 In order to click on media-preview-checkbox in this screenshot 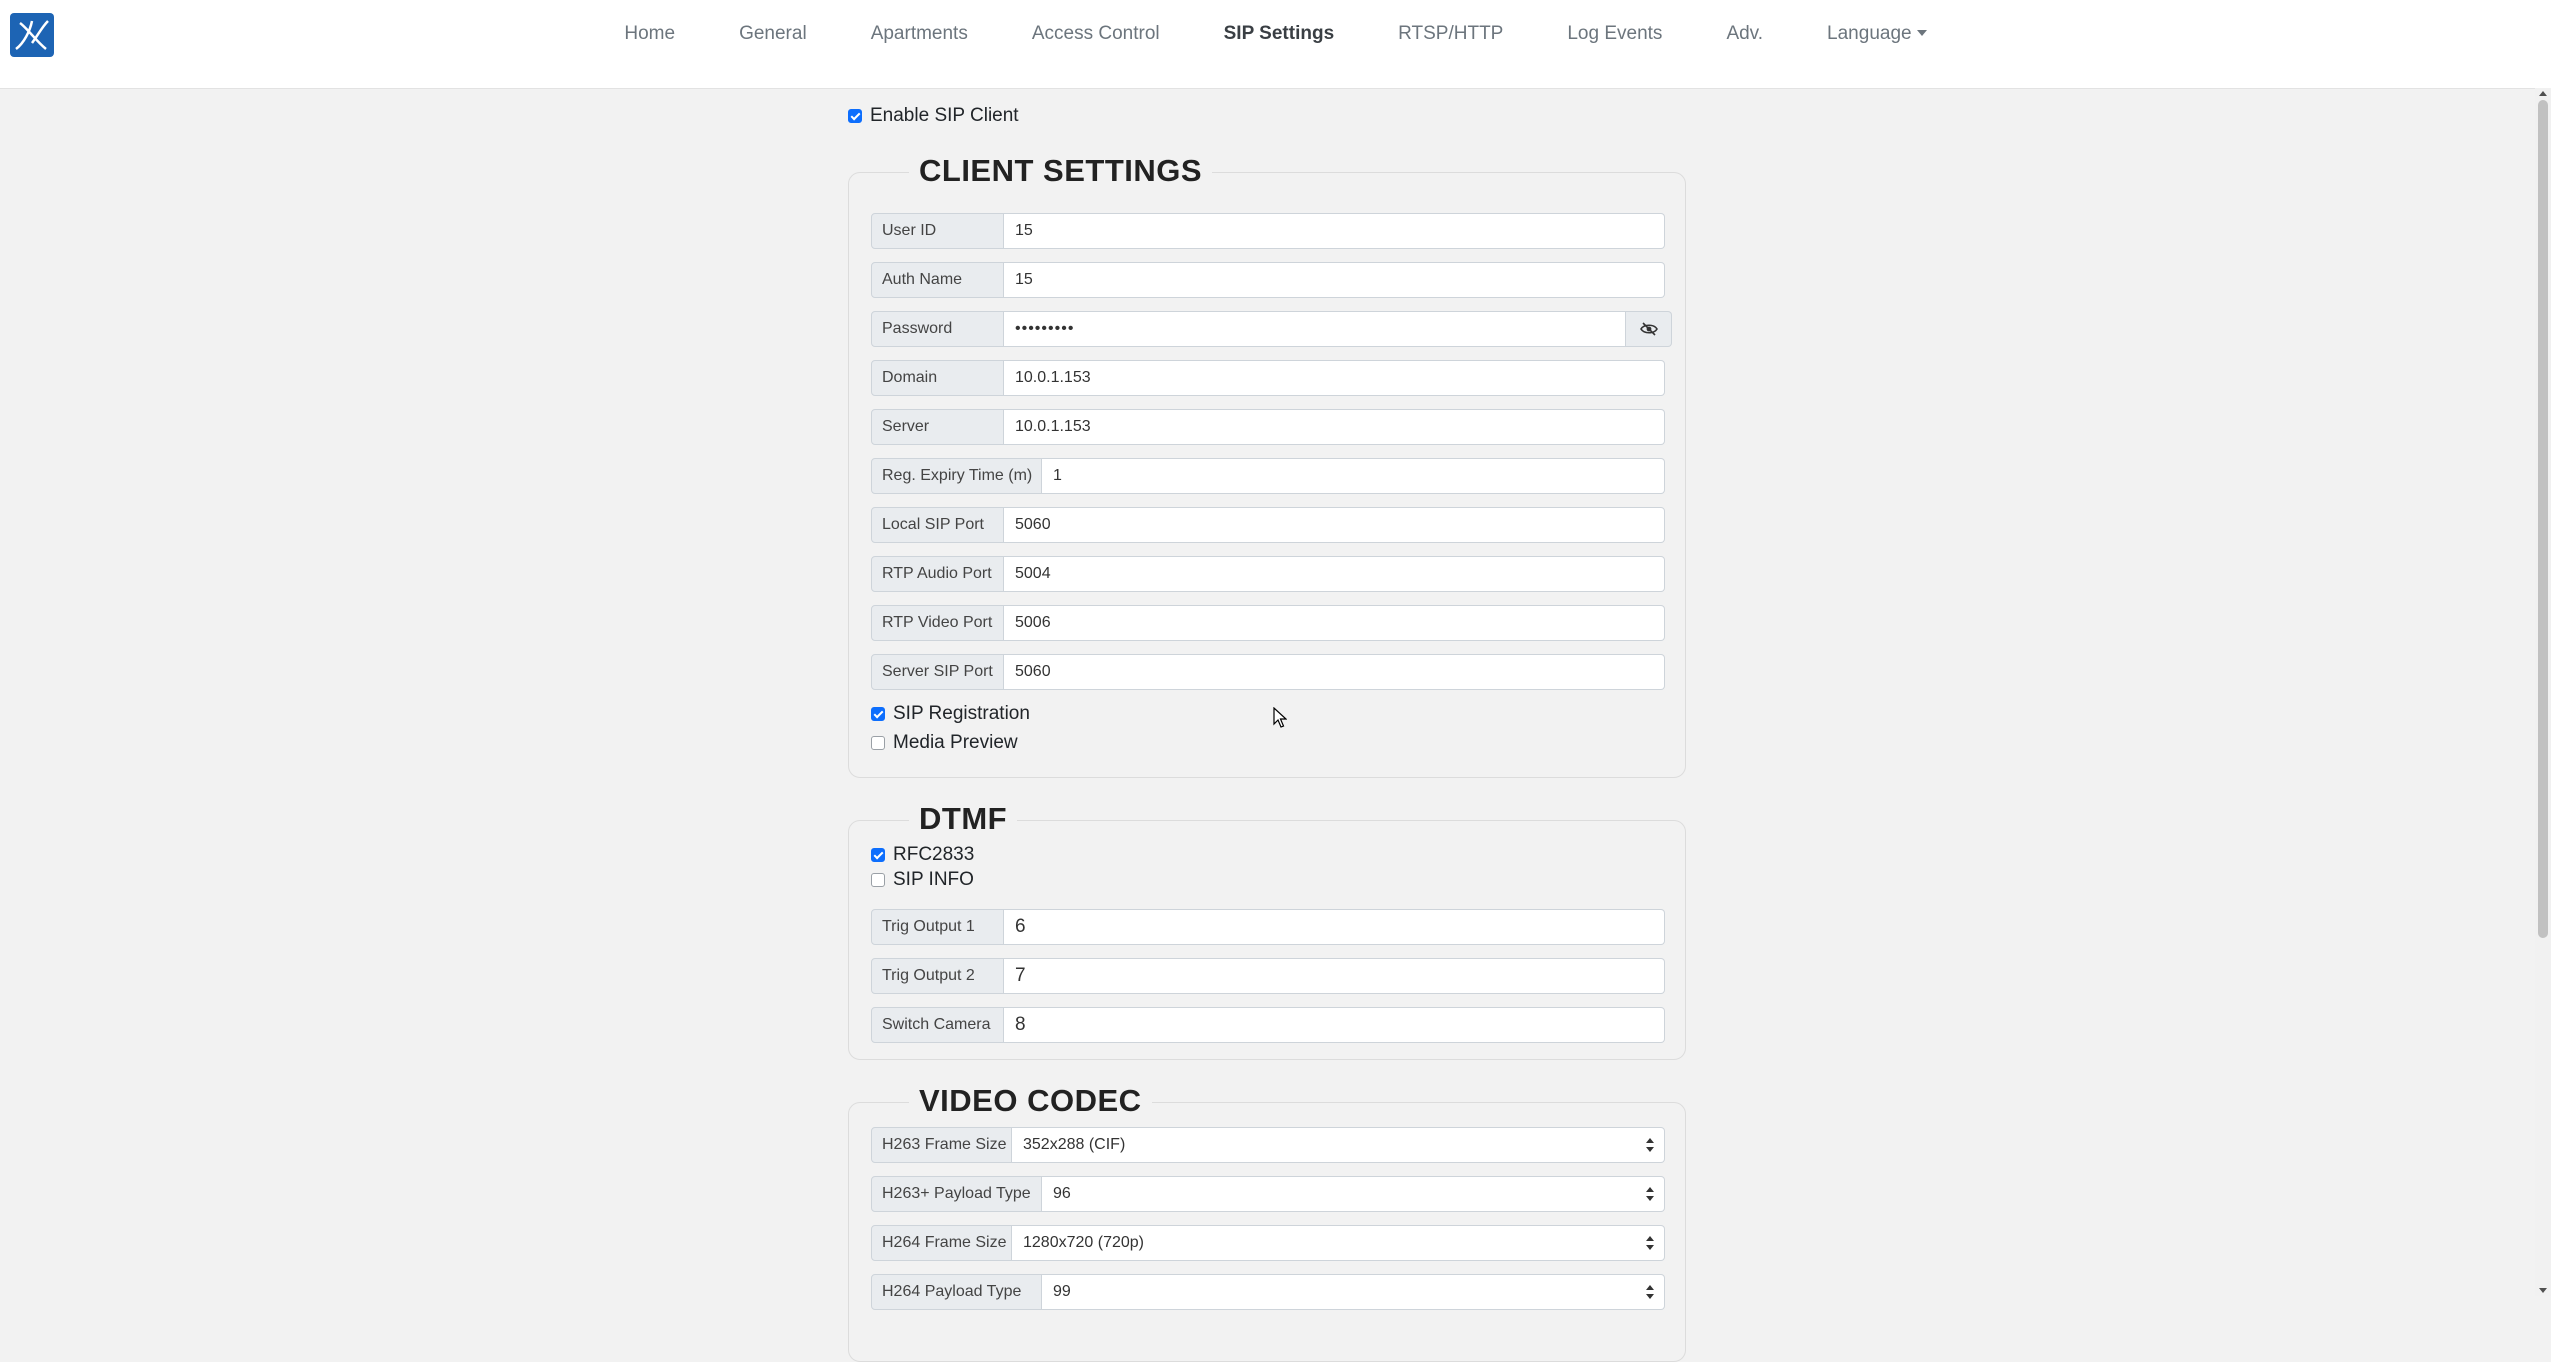, I will do `click(878, 743)`.